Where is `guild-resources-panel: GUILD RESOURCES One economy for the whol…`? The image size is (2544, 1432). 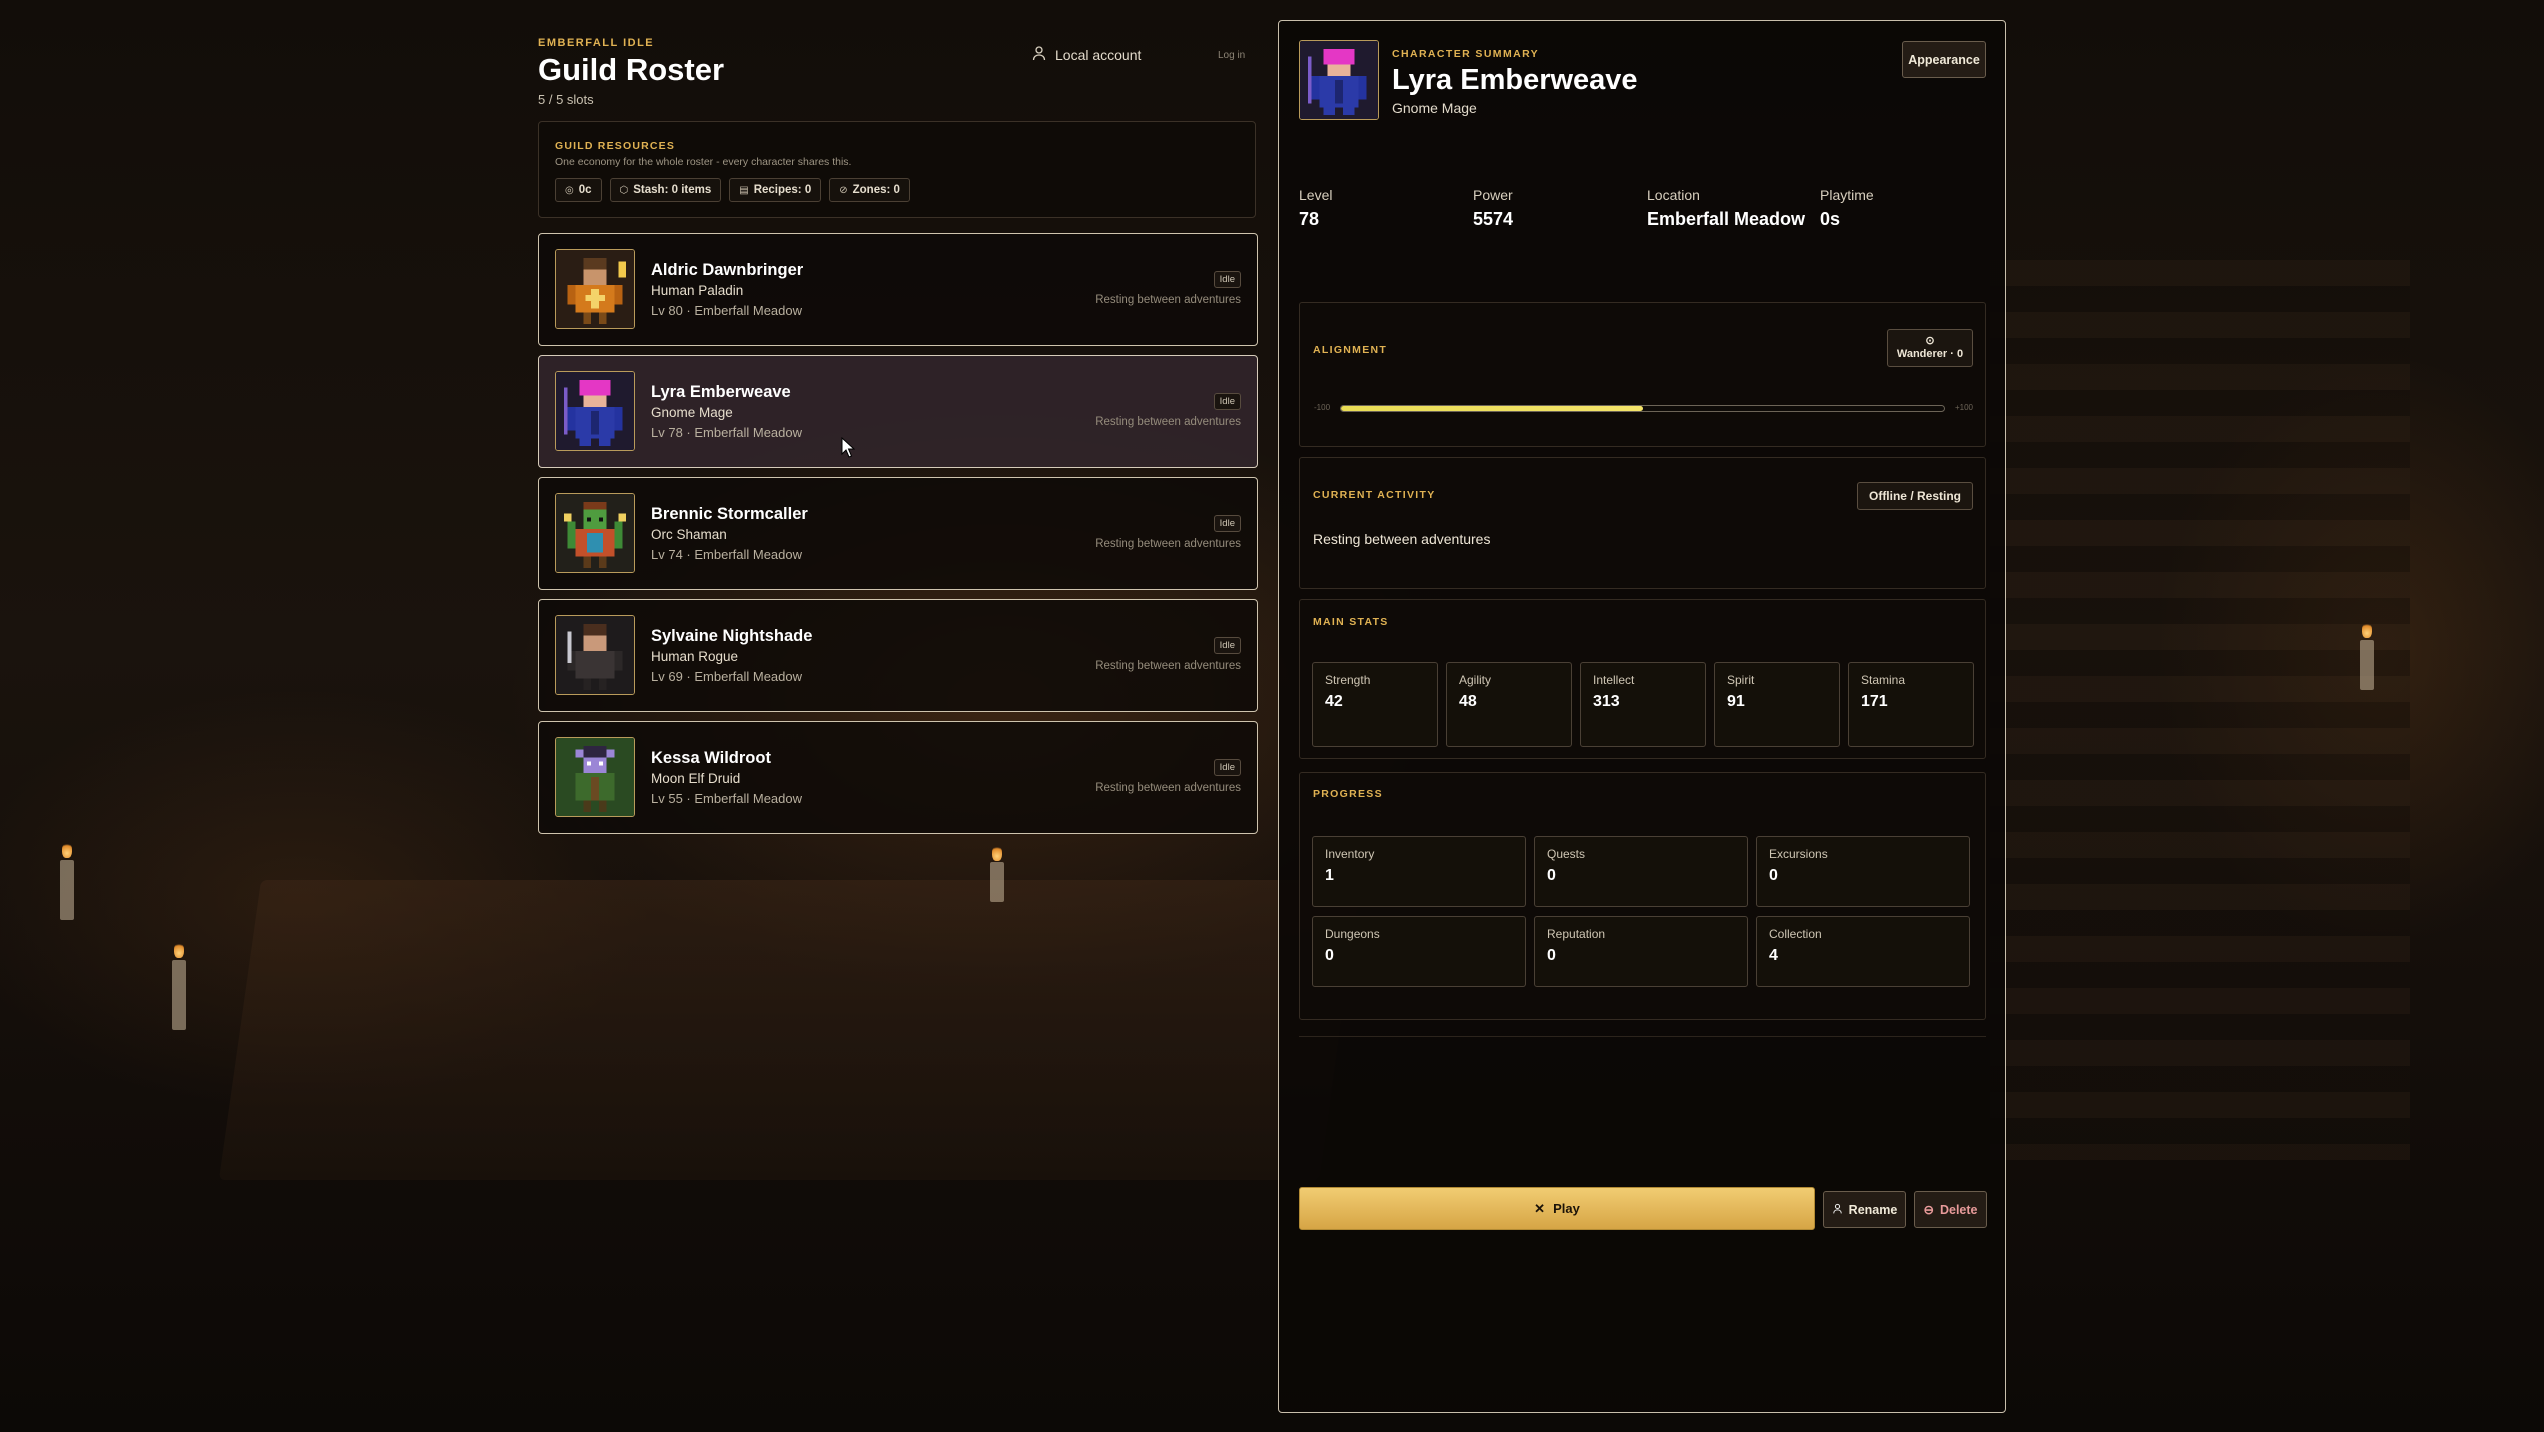 guild-resources-panel: GUILD RESOURCES One economy for the whol… is located at coordinates (897, 169).